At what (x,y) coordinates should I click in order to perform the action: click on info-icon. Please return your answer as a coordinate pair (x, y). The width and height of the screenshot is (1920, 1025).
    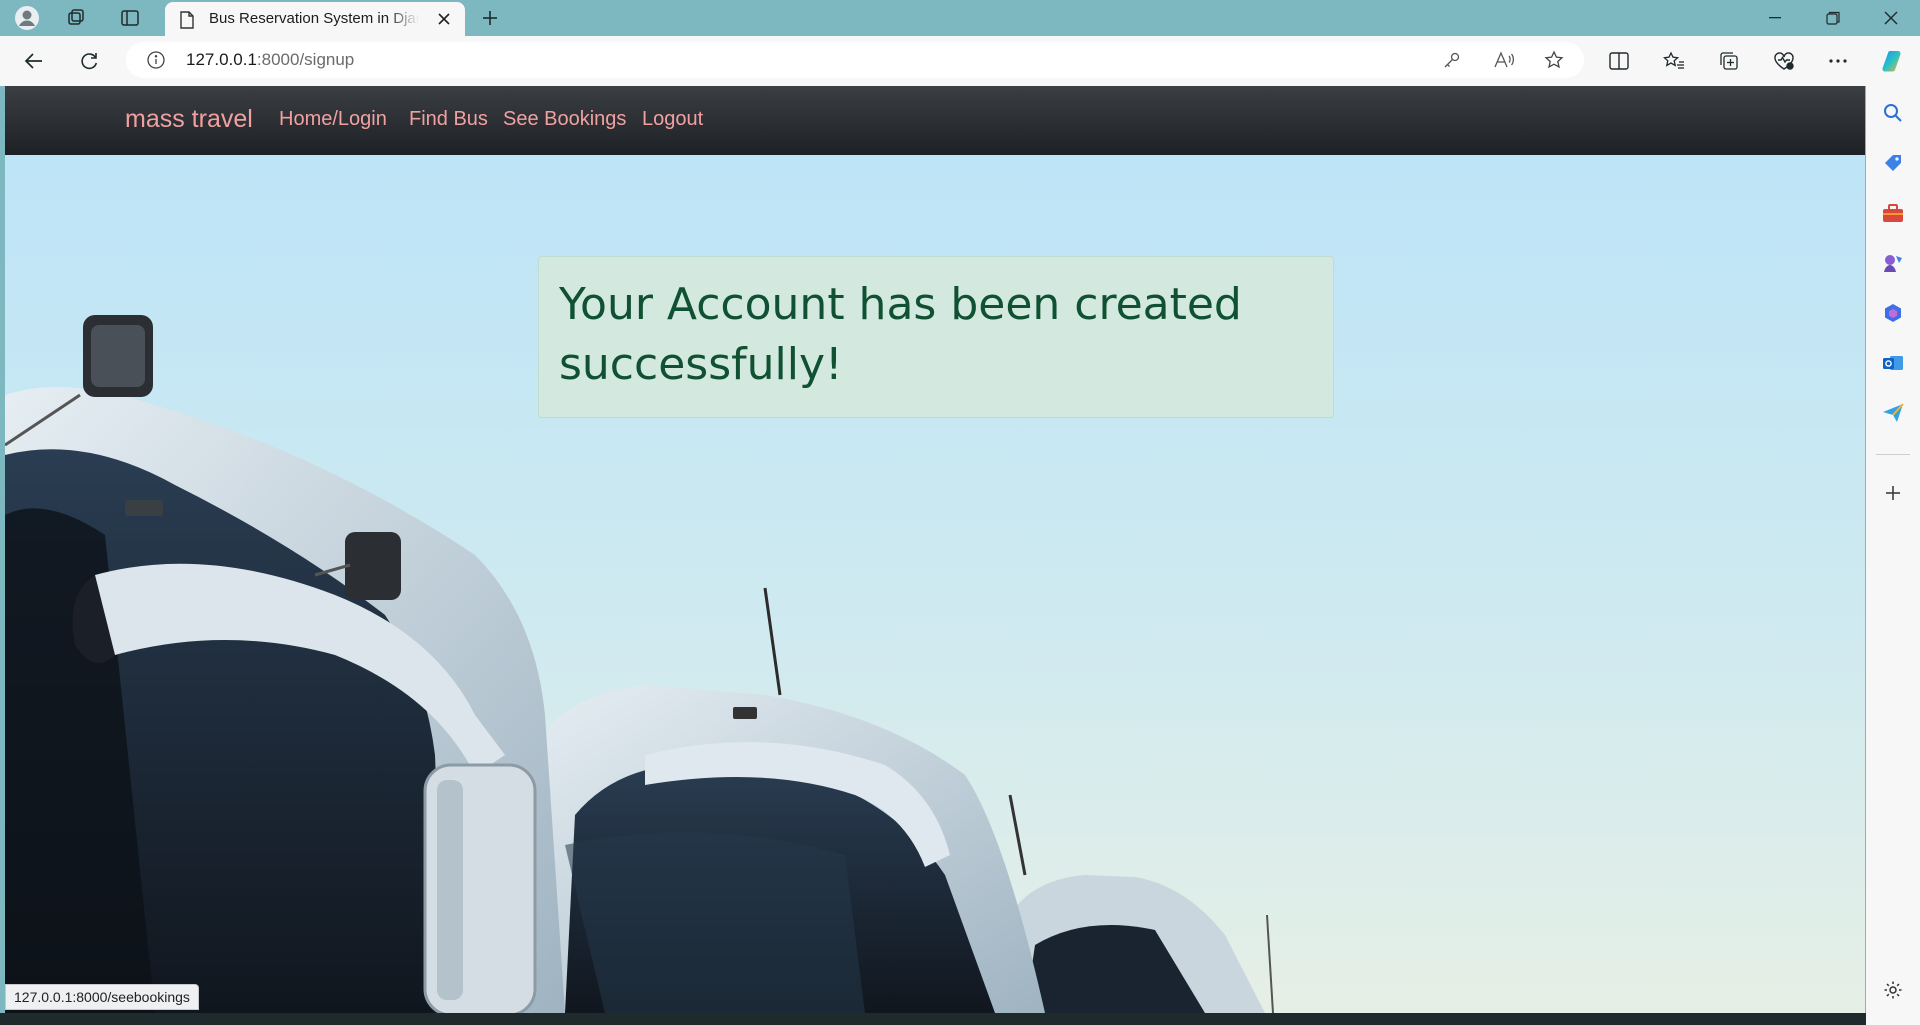
    Looking at the image, I should click on (156, 60).